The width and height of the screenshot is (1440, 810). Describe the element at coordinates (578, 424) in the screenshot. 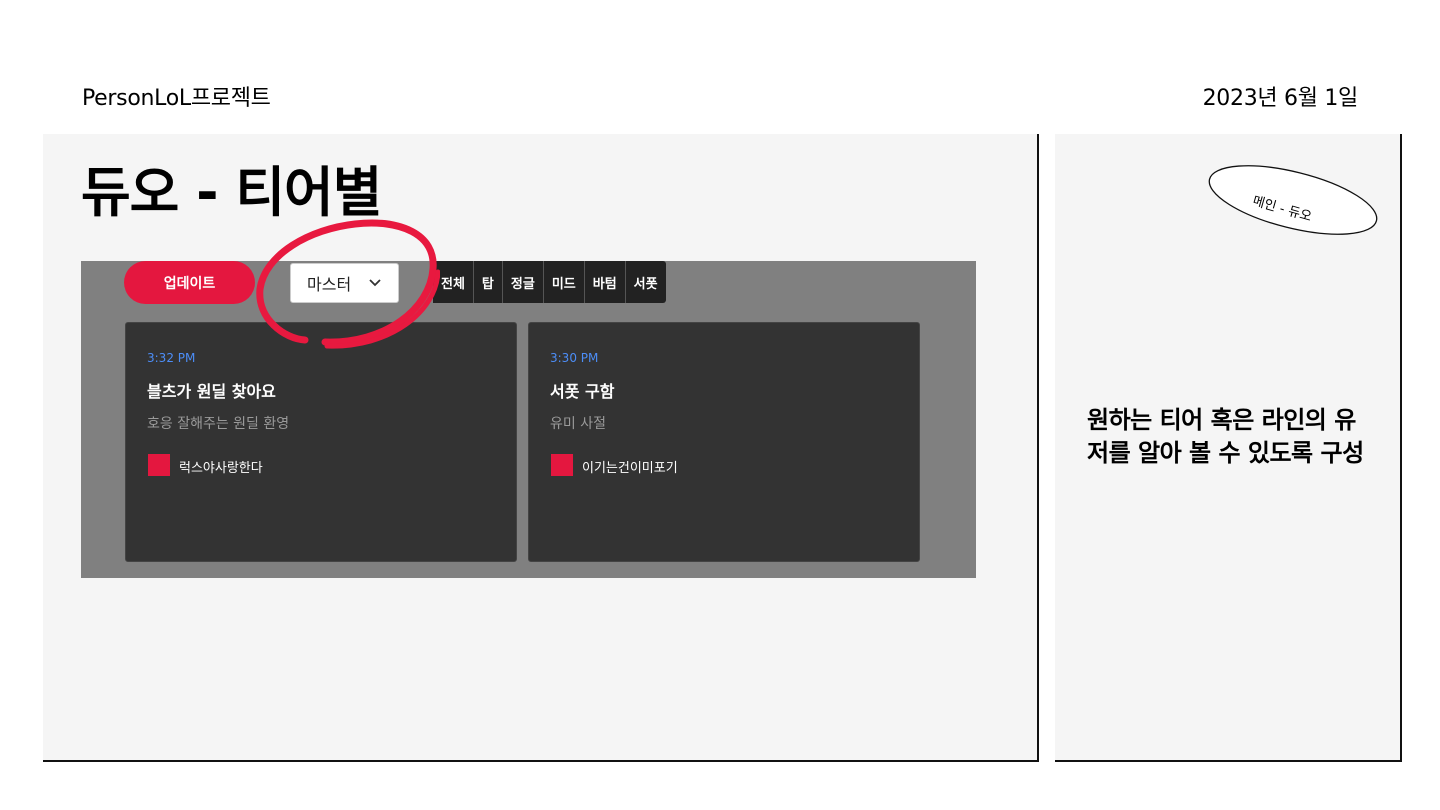

I see `post-description: 유미 사절` at that location.